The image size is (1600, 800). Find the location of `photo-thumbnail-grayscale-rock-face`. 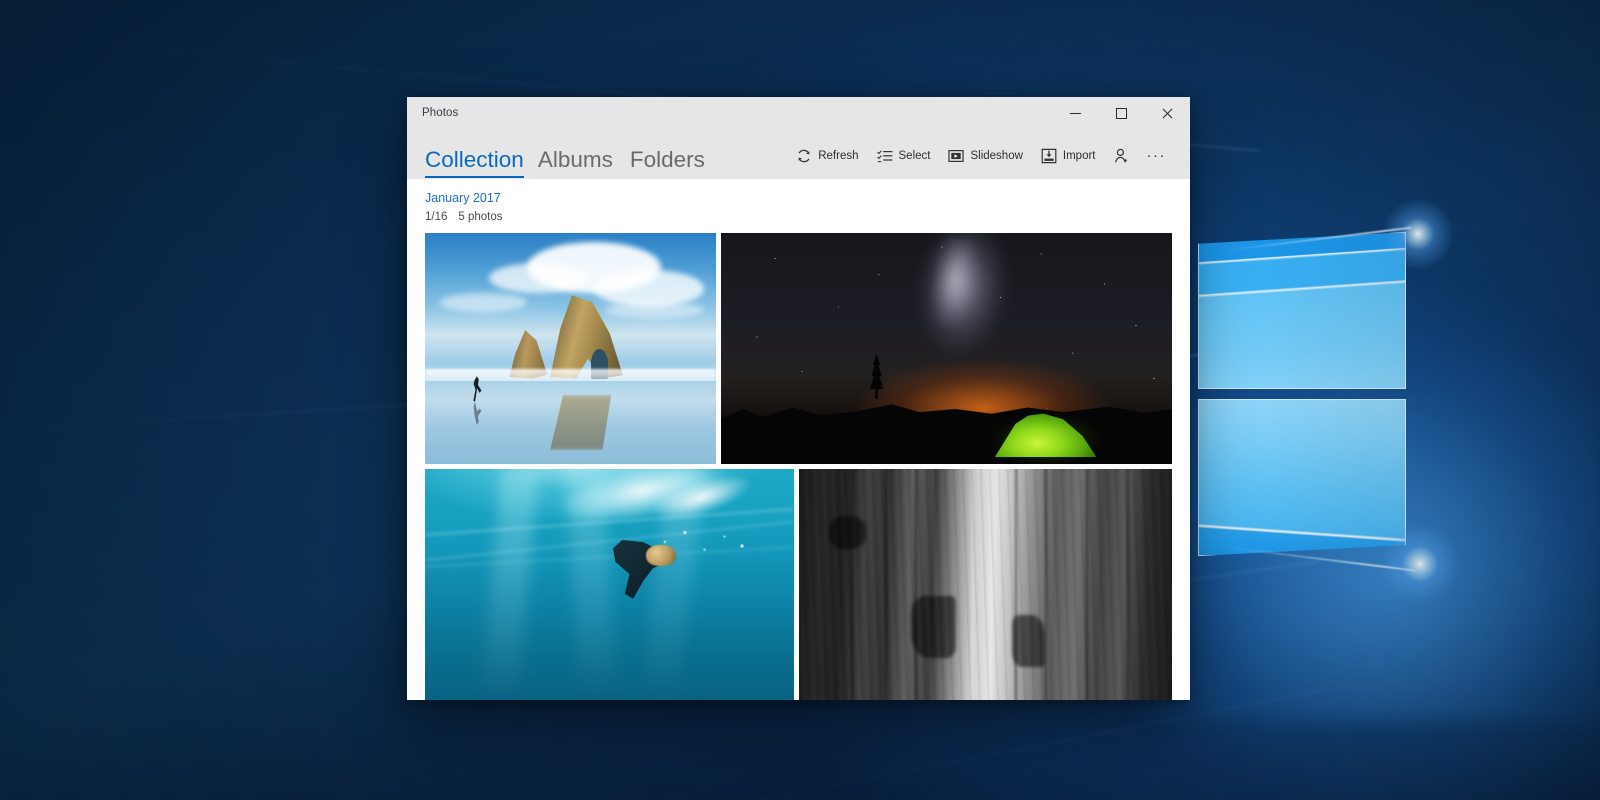

photo-thumbnail-grayscale-rock-face is located at coordinates (985, 584).